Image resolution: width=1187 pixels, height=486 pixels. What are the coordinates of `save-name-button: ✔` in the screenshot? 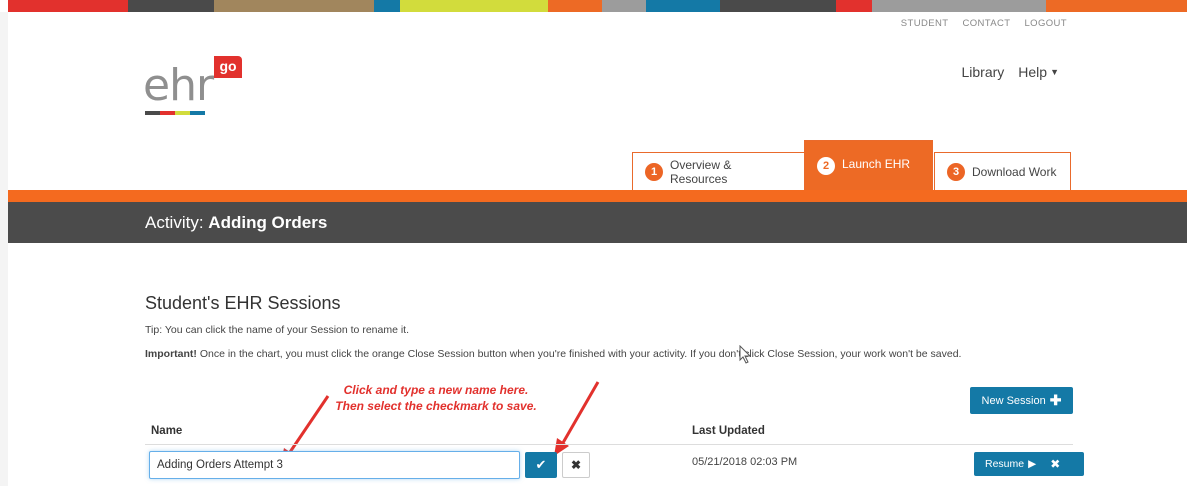 It's located at (541, 465).